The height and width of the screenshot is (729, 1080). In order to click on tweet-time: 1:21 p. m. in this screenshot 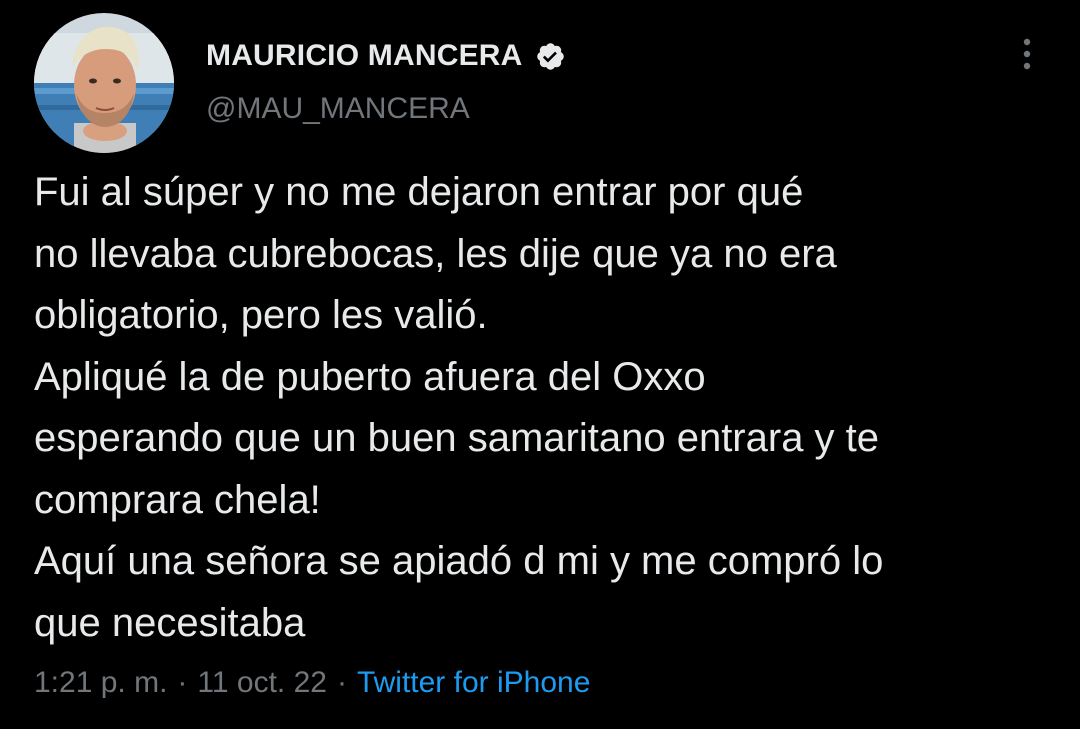, I will do `click(100, 682)`.